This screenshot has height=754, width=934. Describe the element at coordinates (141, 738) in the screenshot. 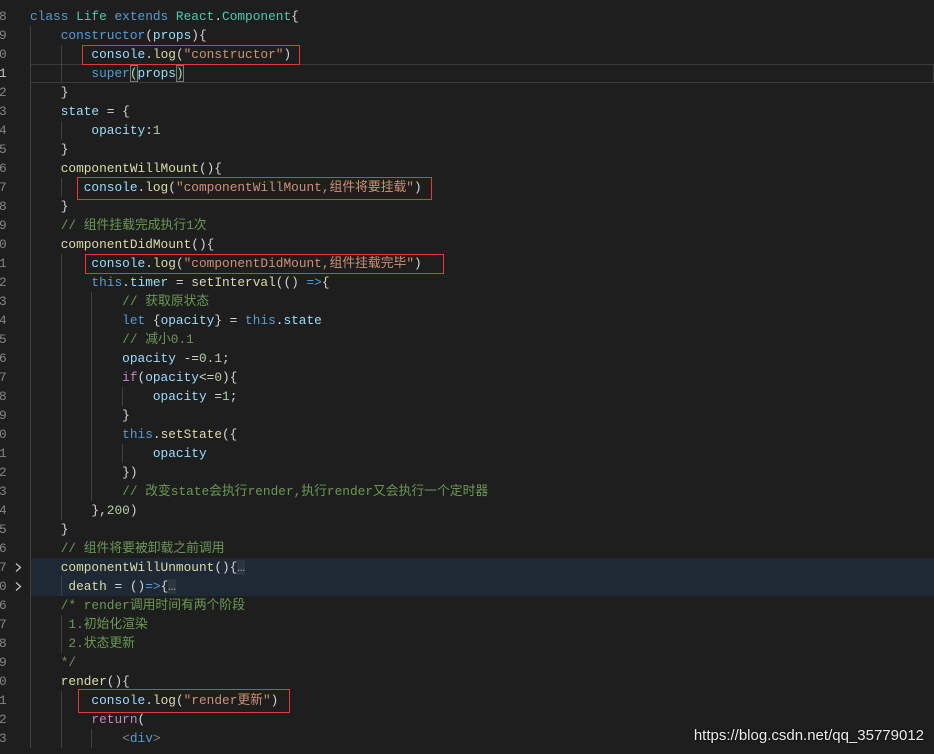

I see `code-token: div` at that location.